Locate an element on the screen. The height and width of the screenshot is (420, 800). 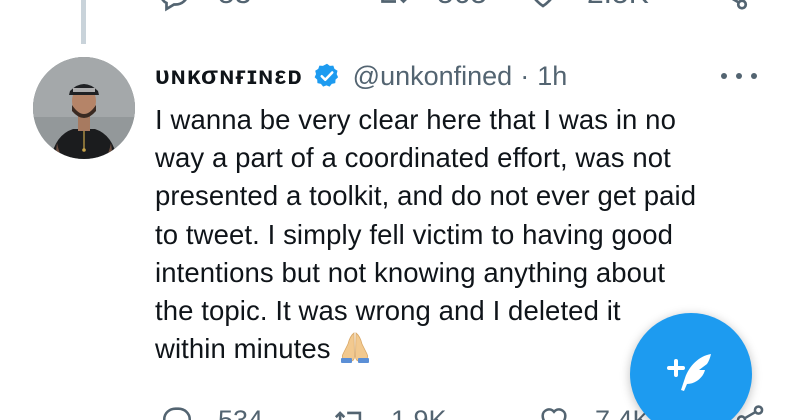
verified-badge-icon is located at coordinates (326, 75).